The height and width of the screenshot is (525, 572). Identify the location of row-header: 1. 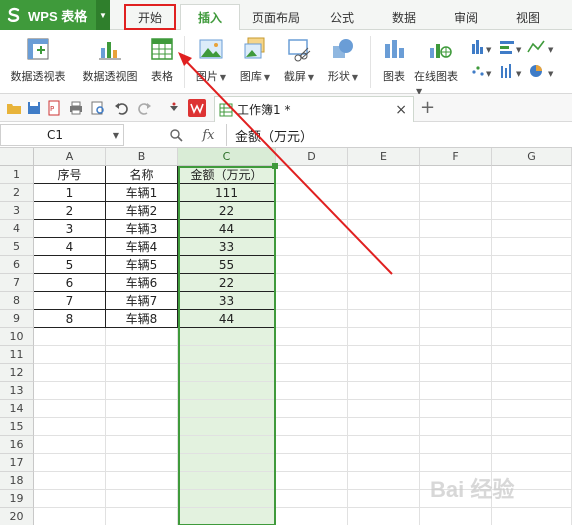
(17, 175).